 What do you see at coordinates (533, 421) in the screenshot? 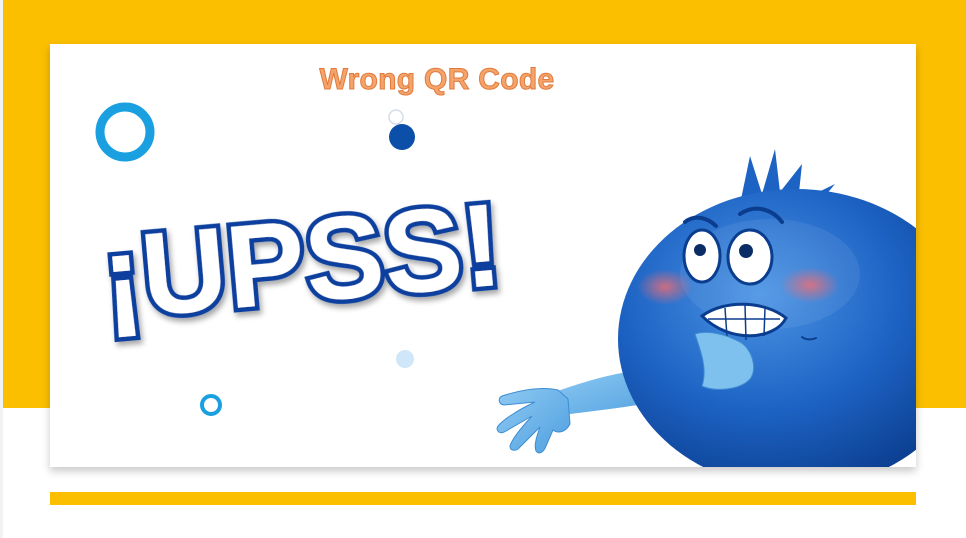
I see `hand-icon` at bounding box center [533, 421].